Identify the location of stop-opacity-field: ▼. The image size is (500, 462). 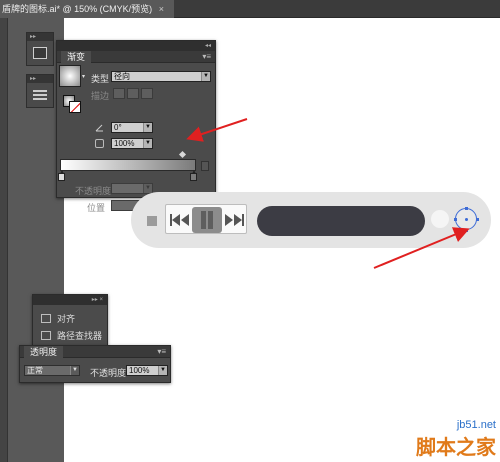
(132, 188).